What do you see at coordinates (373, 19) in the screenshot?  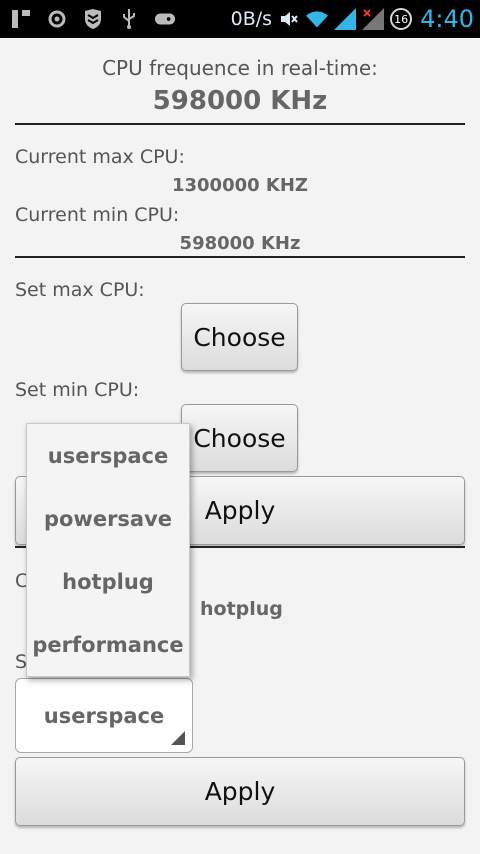 I see `signal-no-sim-icon` at bounding box center [373, 19].